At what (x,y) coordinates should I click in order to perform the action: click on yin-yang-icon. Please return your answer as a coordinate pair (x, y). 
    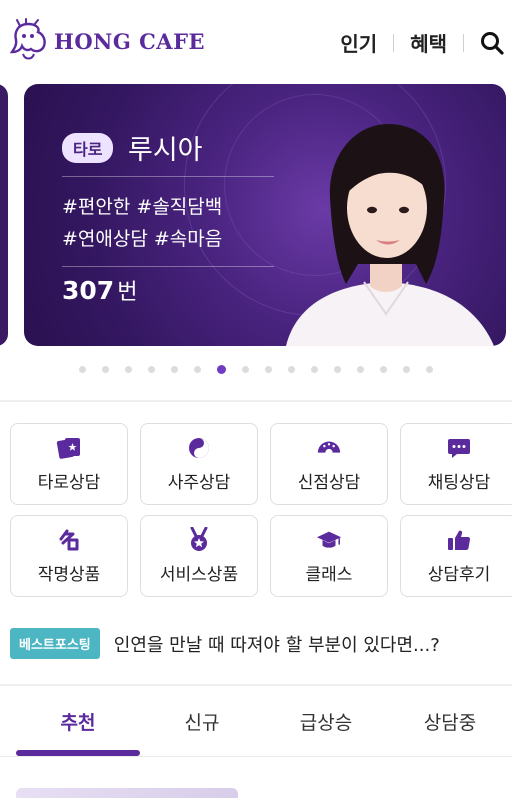
    Looking at the image, I should click on (199, 448).